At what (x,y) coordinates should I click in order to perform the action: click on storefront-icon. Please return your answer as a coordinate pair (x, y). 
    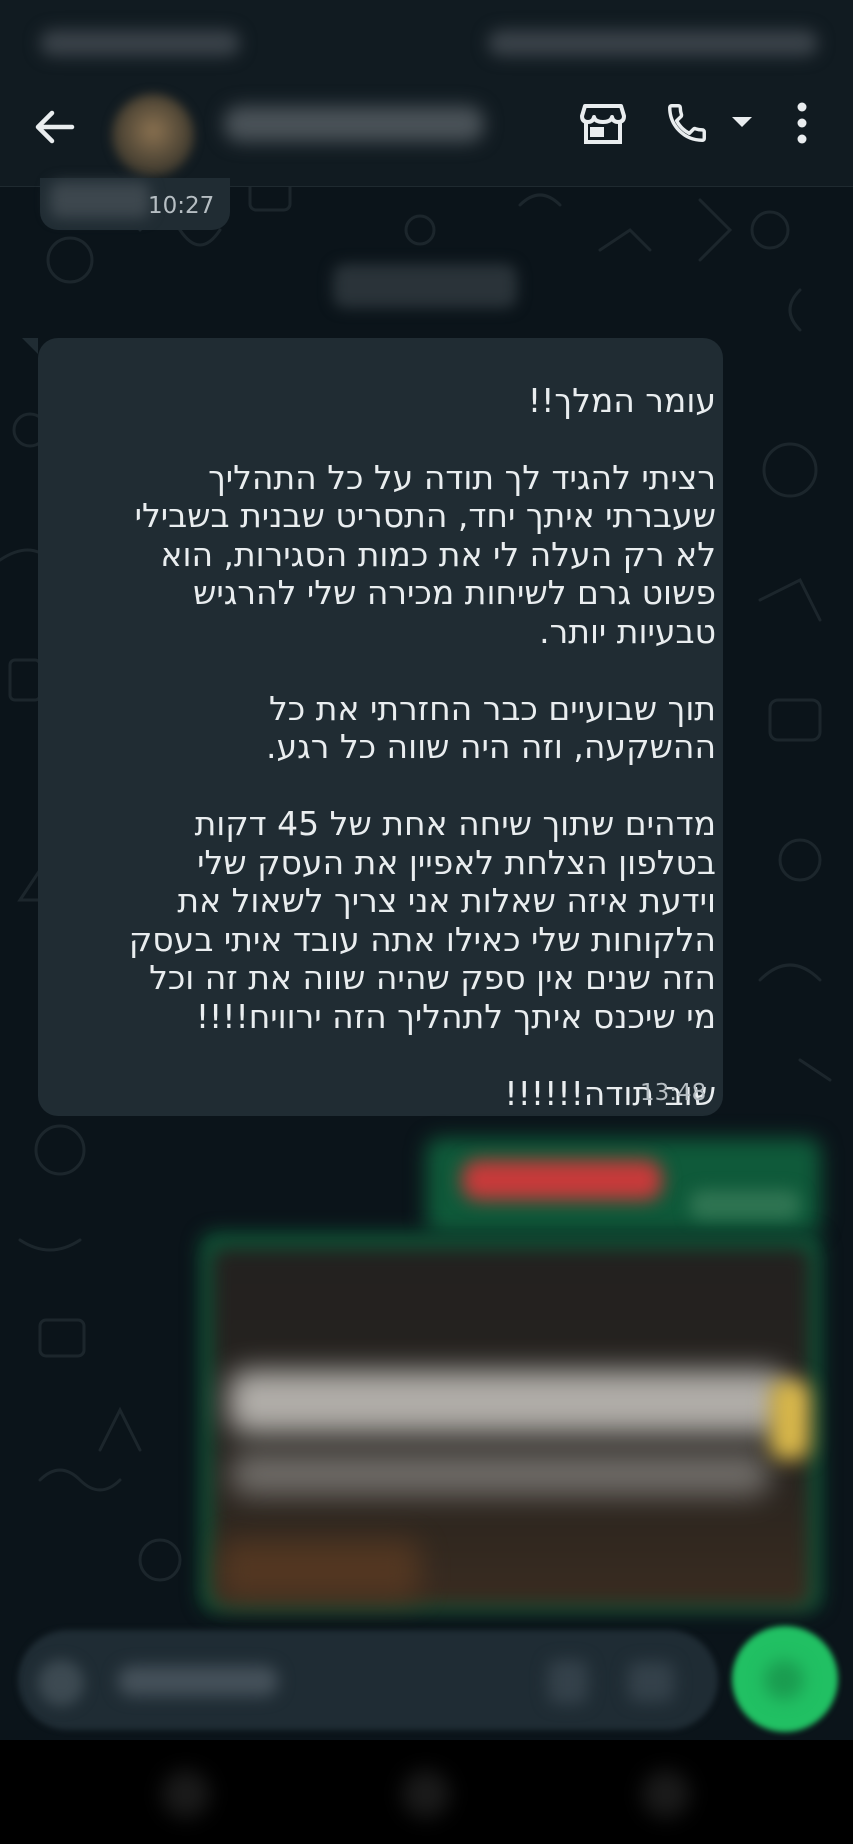
    Looking at the image, I should click on (603, 123).